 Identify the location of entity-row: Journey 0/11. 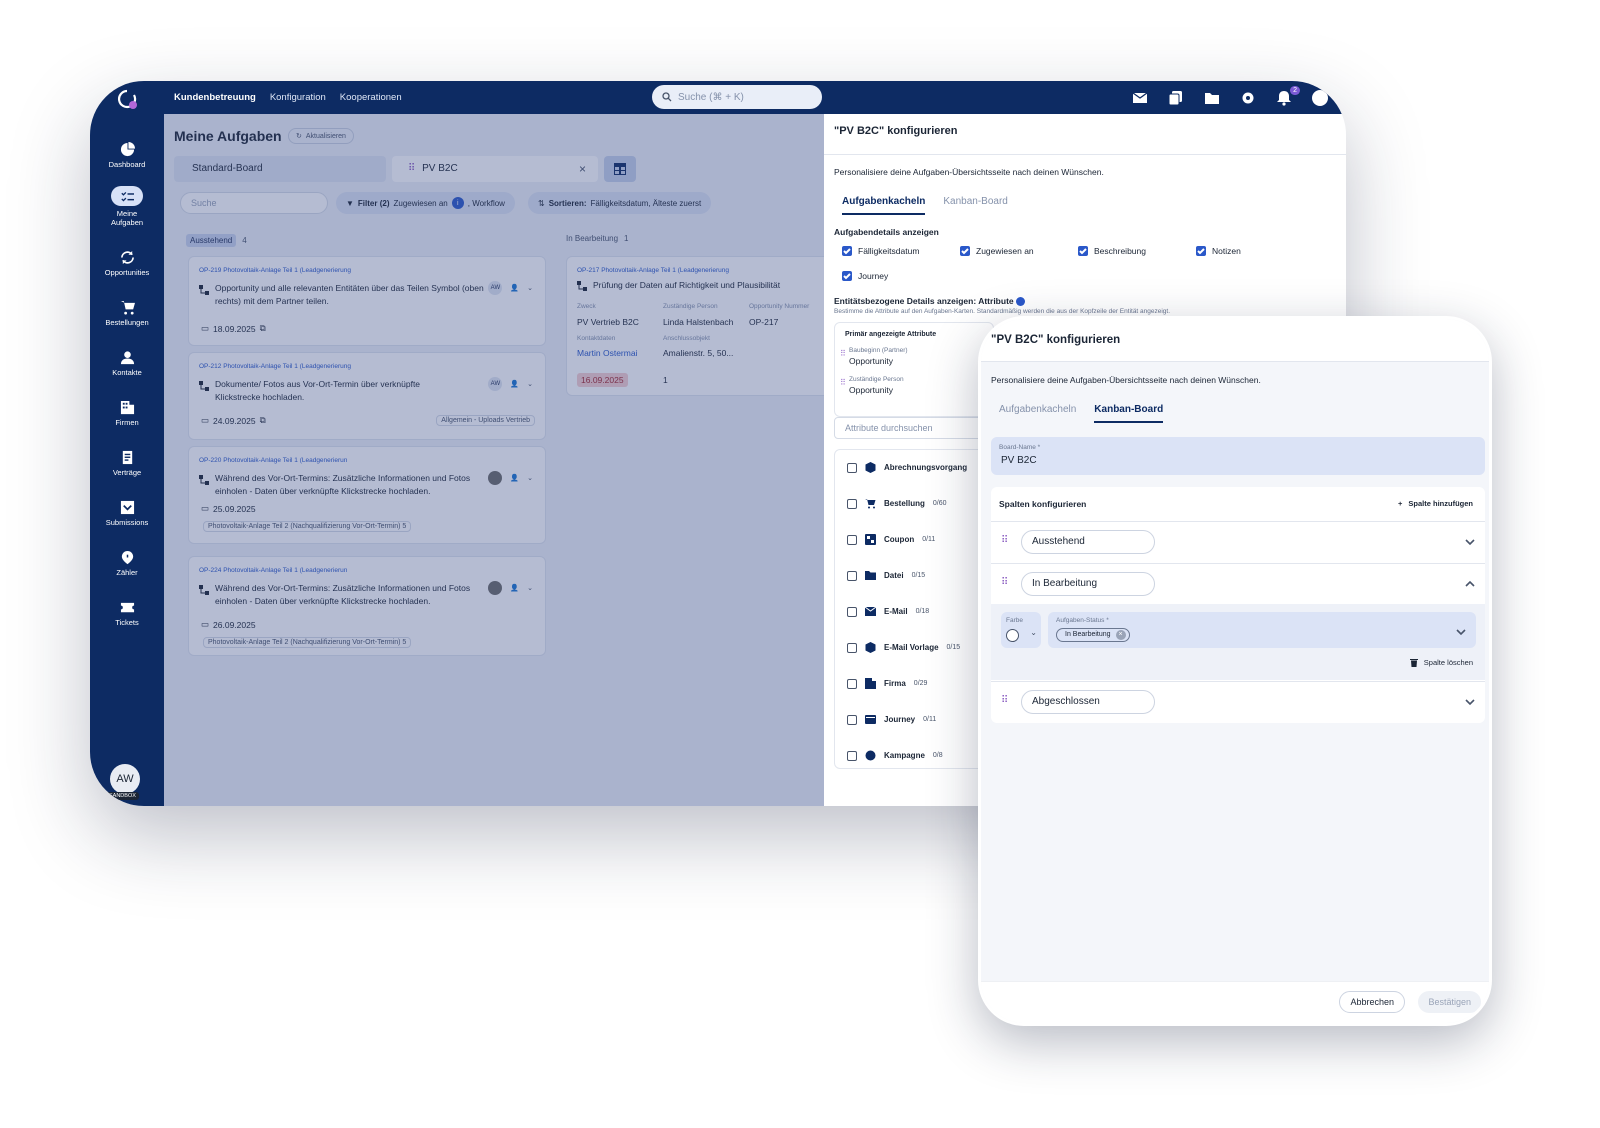
(891, 719).